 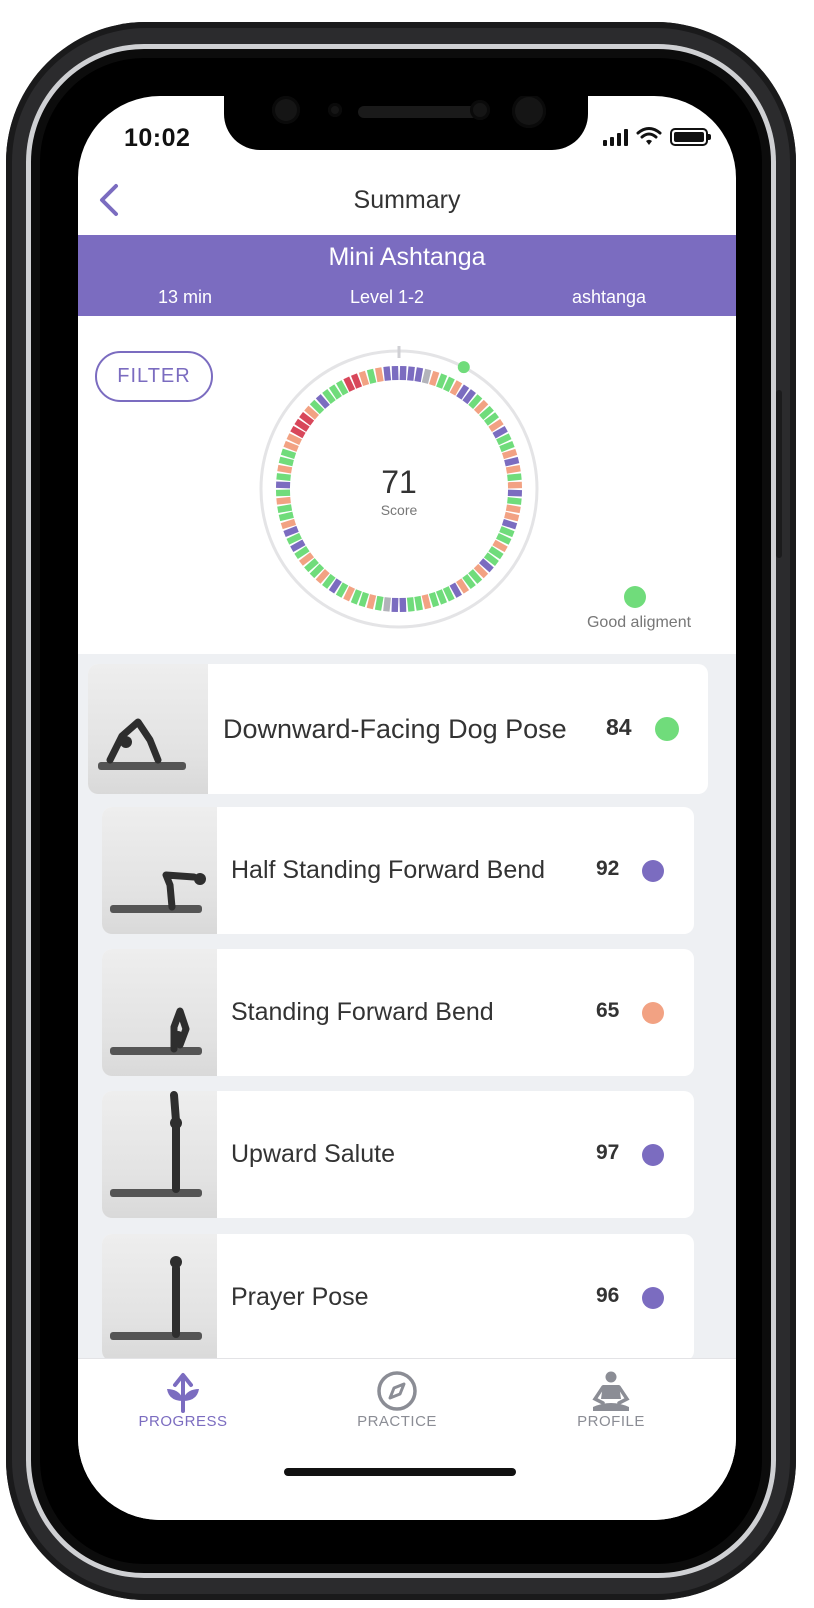 What do you see at coordinates (397, 1421) in the screenshot?
I see `tab-label: PRACTICE` at bounding box center [397, 1421].